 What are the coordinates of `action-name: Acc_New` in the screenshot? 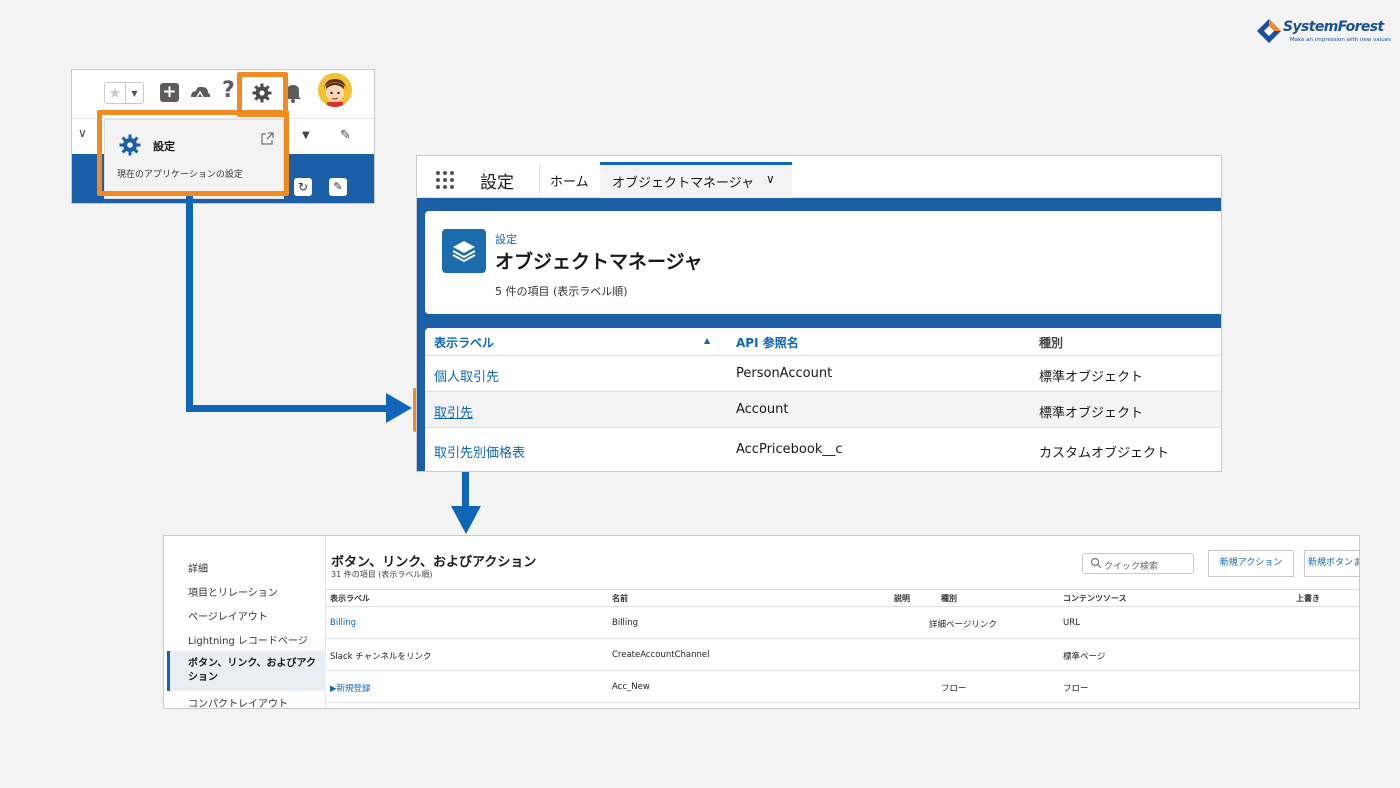 It's located at (631, 687).